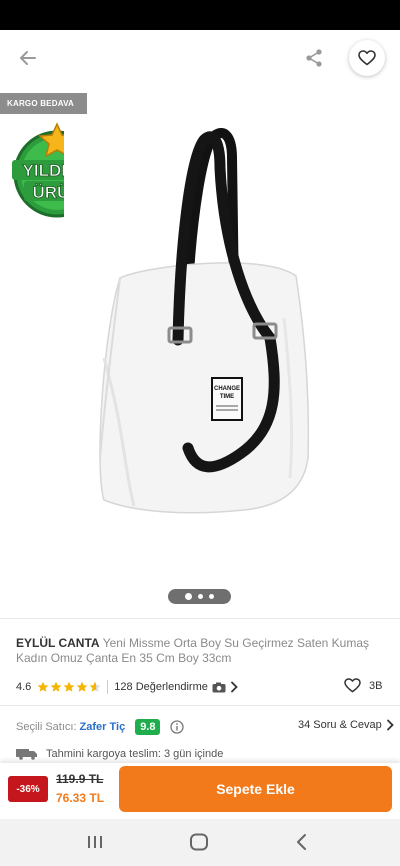 This screenshot has height=866, width=400. I want to click on qa-link: 34 Soru & Cevap, so click(346, 725).